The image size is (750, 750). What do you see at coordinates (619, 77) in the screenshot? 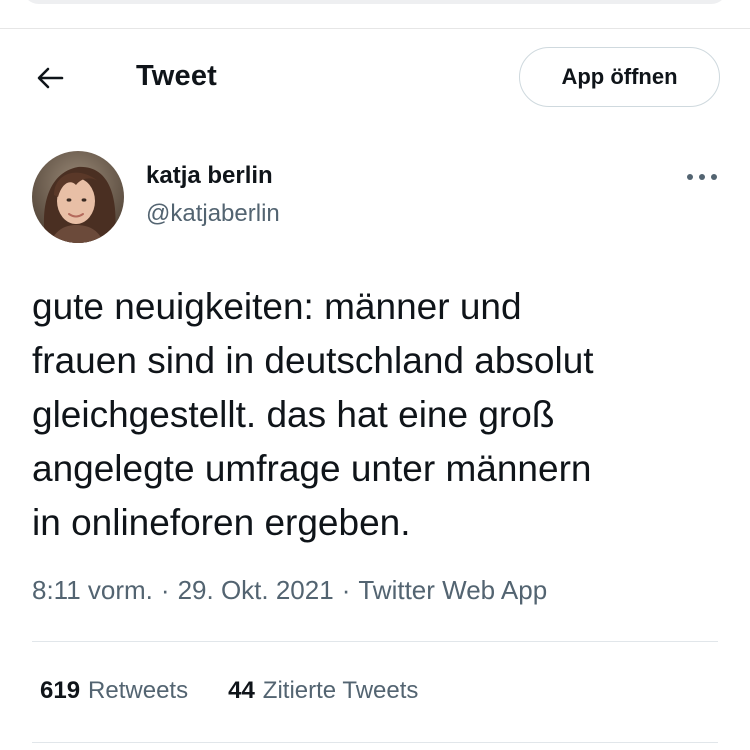
I see `open-app-button: App öffnen` at bounding box center [619, 77].